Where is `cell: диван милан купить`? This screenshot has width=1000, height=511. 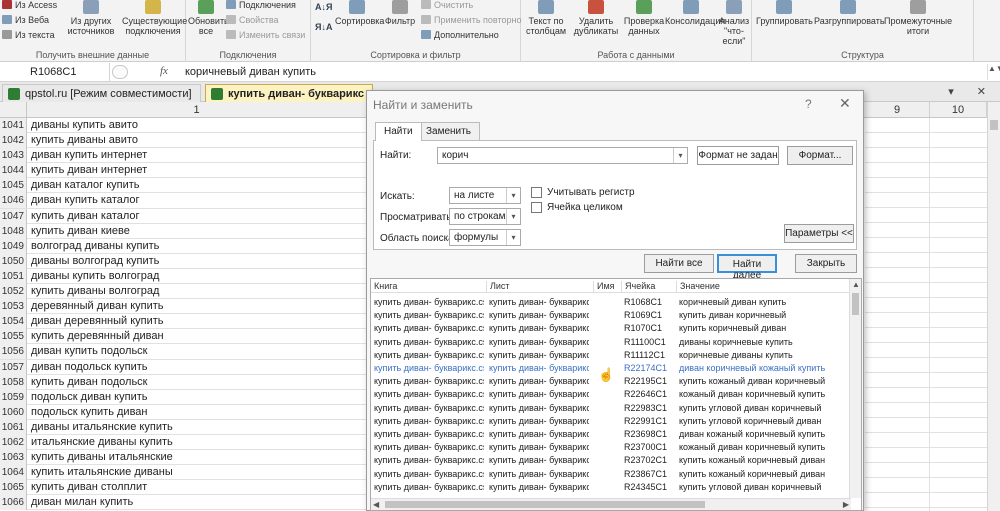
cell: диван милан купить is located at coordinates (82, 502).